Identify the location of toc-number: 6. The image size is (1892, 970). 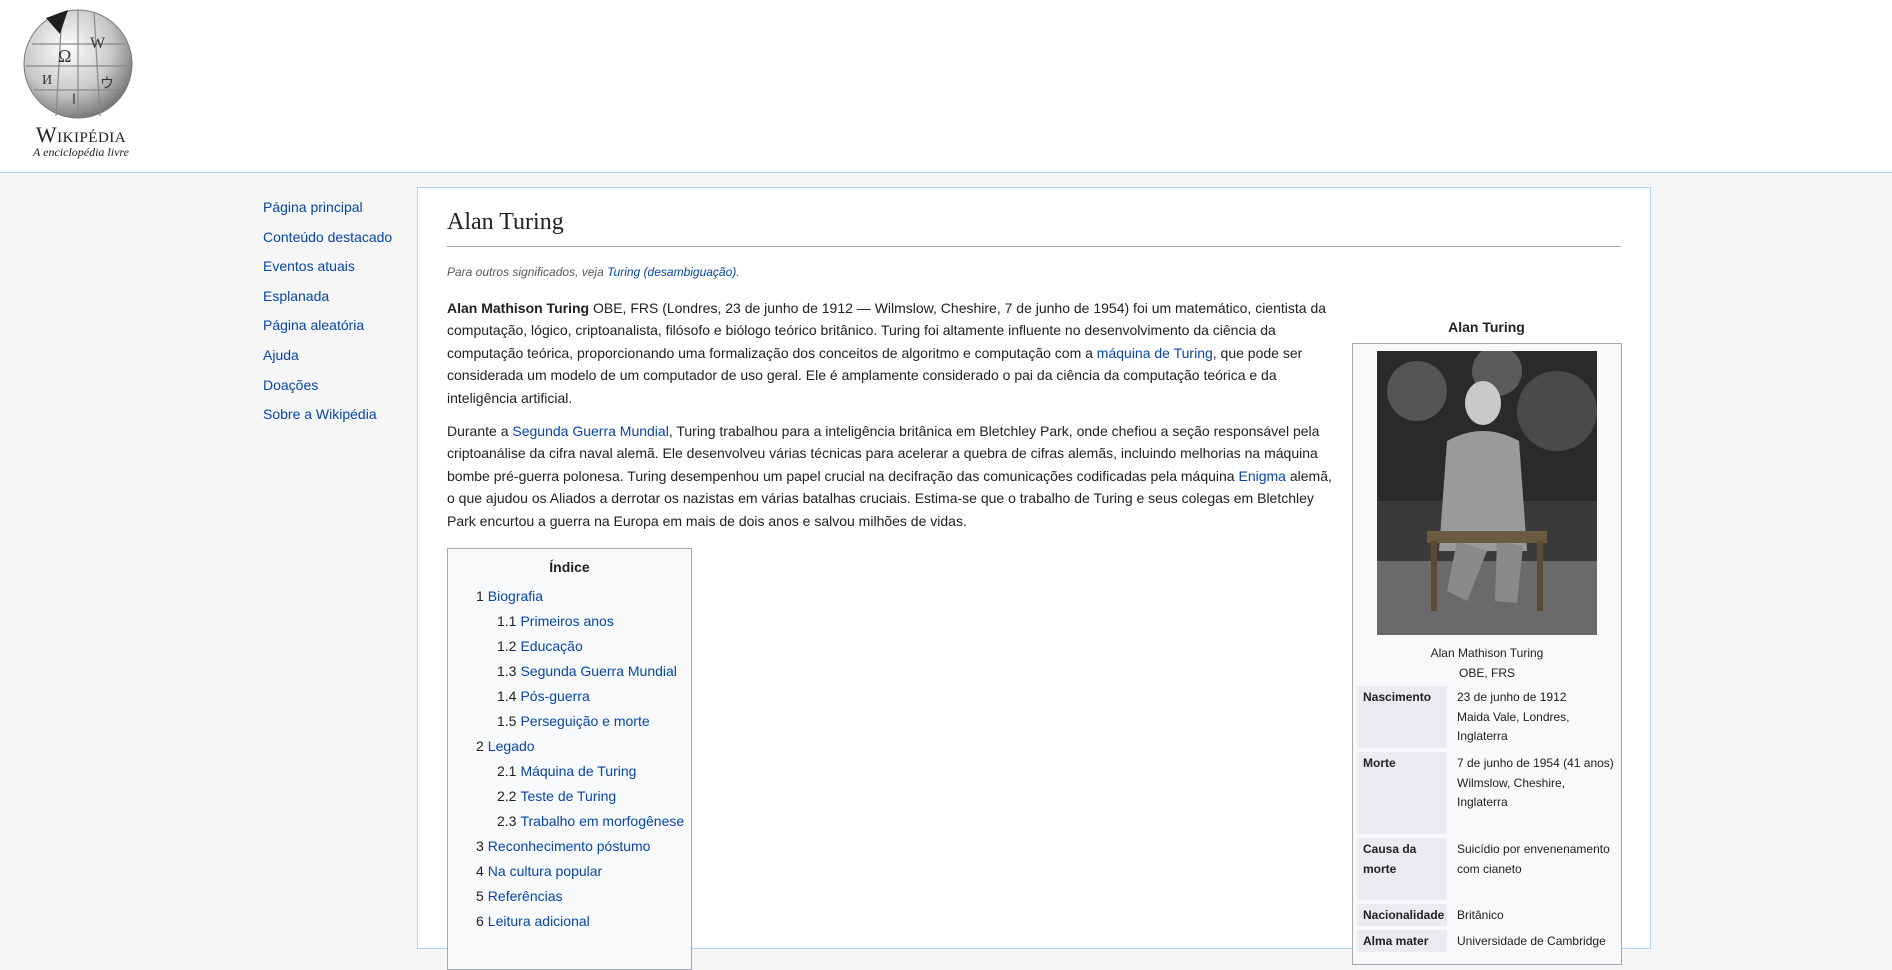
(480, 921).